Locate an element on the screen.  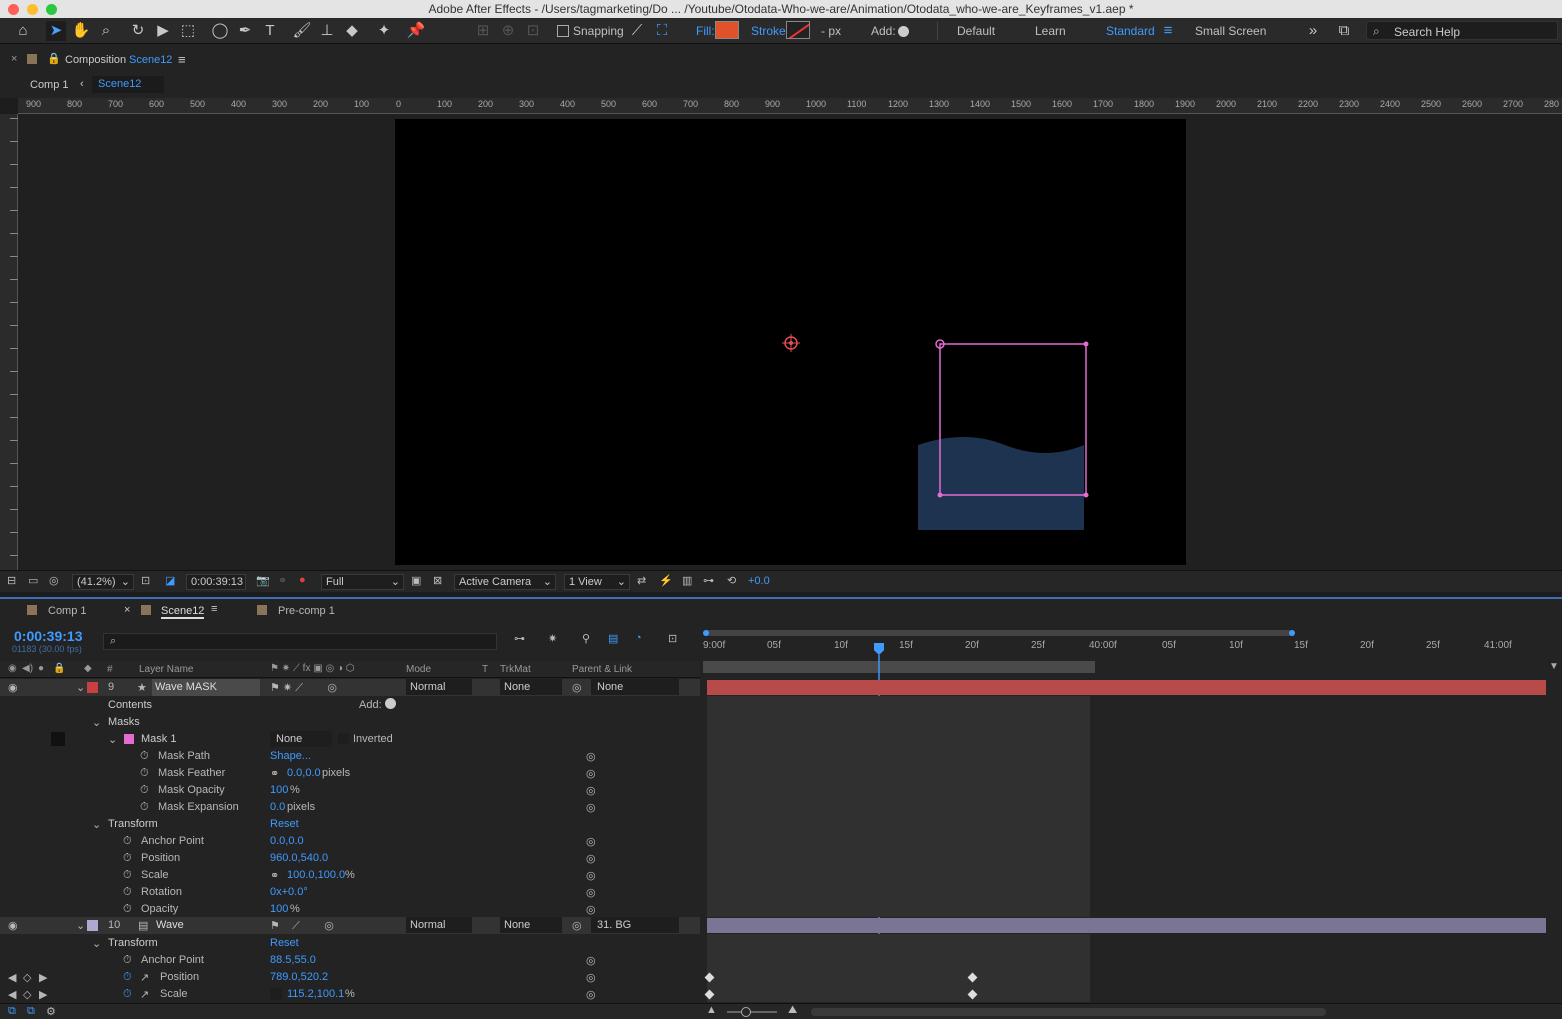
add-content-button is located at coordinates (390, 703).